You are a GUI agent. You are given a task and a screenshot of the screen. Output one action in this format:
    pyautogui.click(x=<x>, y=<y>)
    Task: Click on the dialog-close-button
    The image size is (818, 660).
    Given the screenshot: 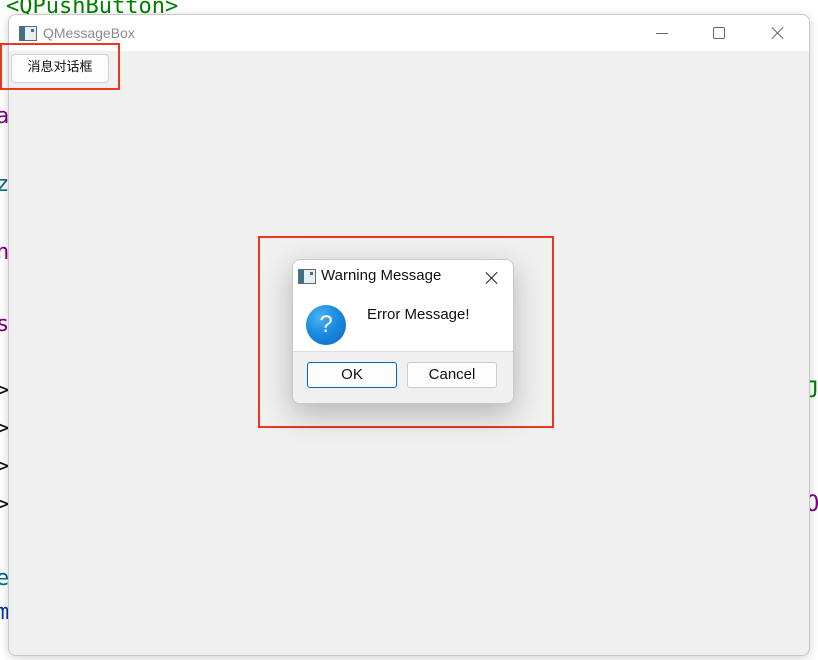 What is the action you would take?
    pyautogui.click(x=492, y=278)
    